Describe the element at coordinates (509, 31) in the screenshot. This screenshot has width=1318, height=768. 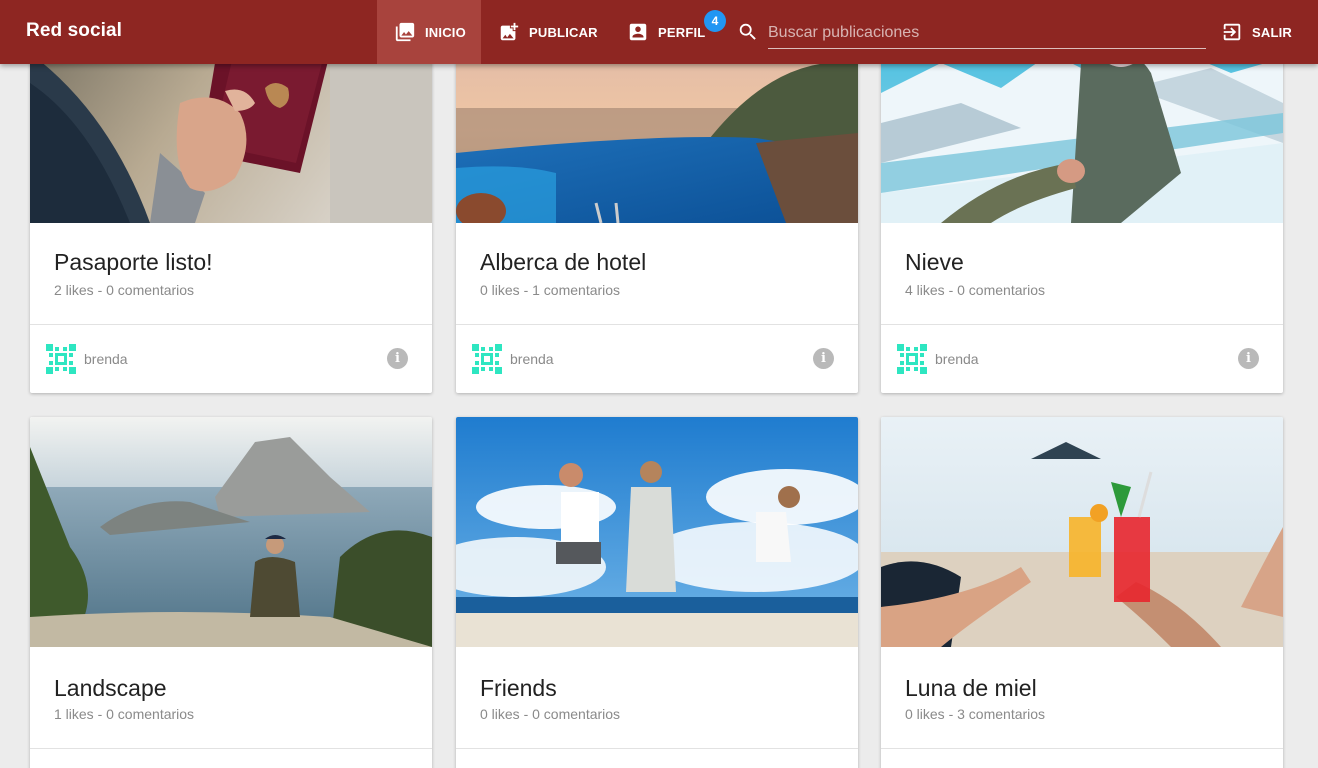
I see `add-photo-icon` at that location.